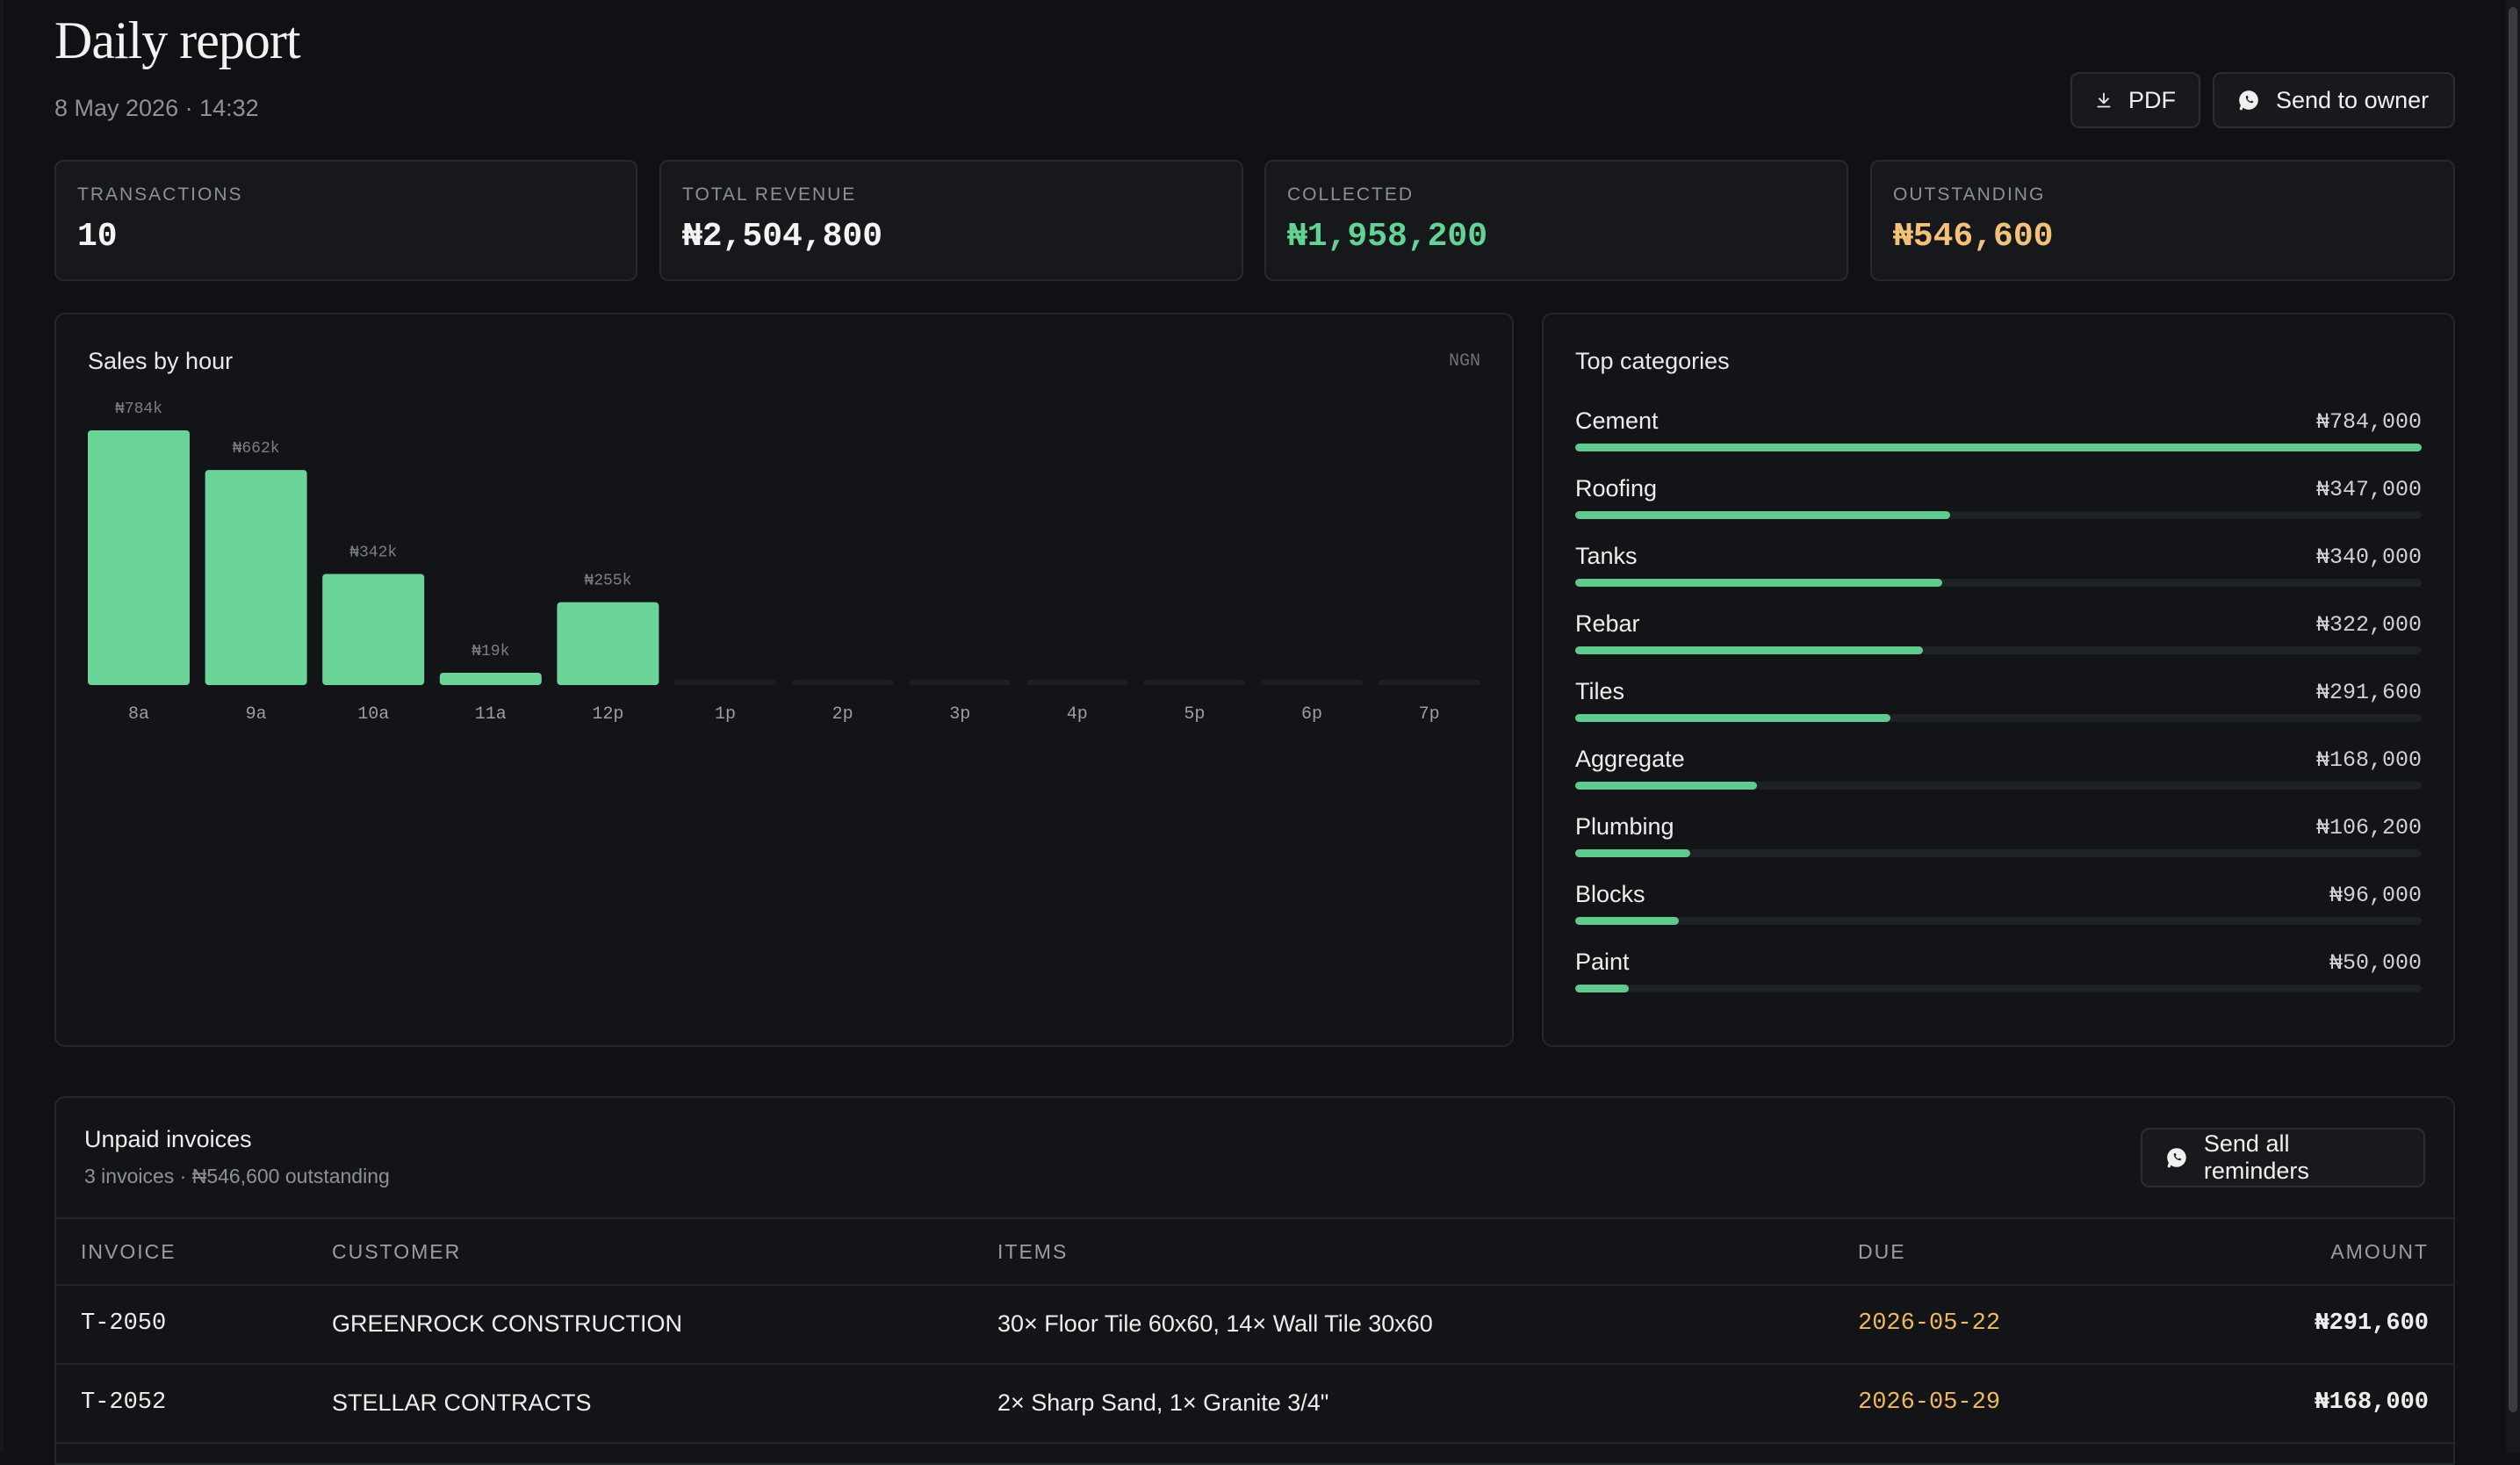 The width and height of the screenshot is (2520, 1465). What do you see at coordinates (2375, 895) in the screenshot?
I see `category-value: ₦96,000` at bounding box center [2375, 895].